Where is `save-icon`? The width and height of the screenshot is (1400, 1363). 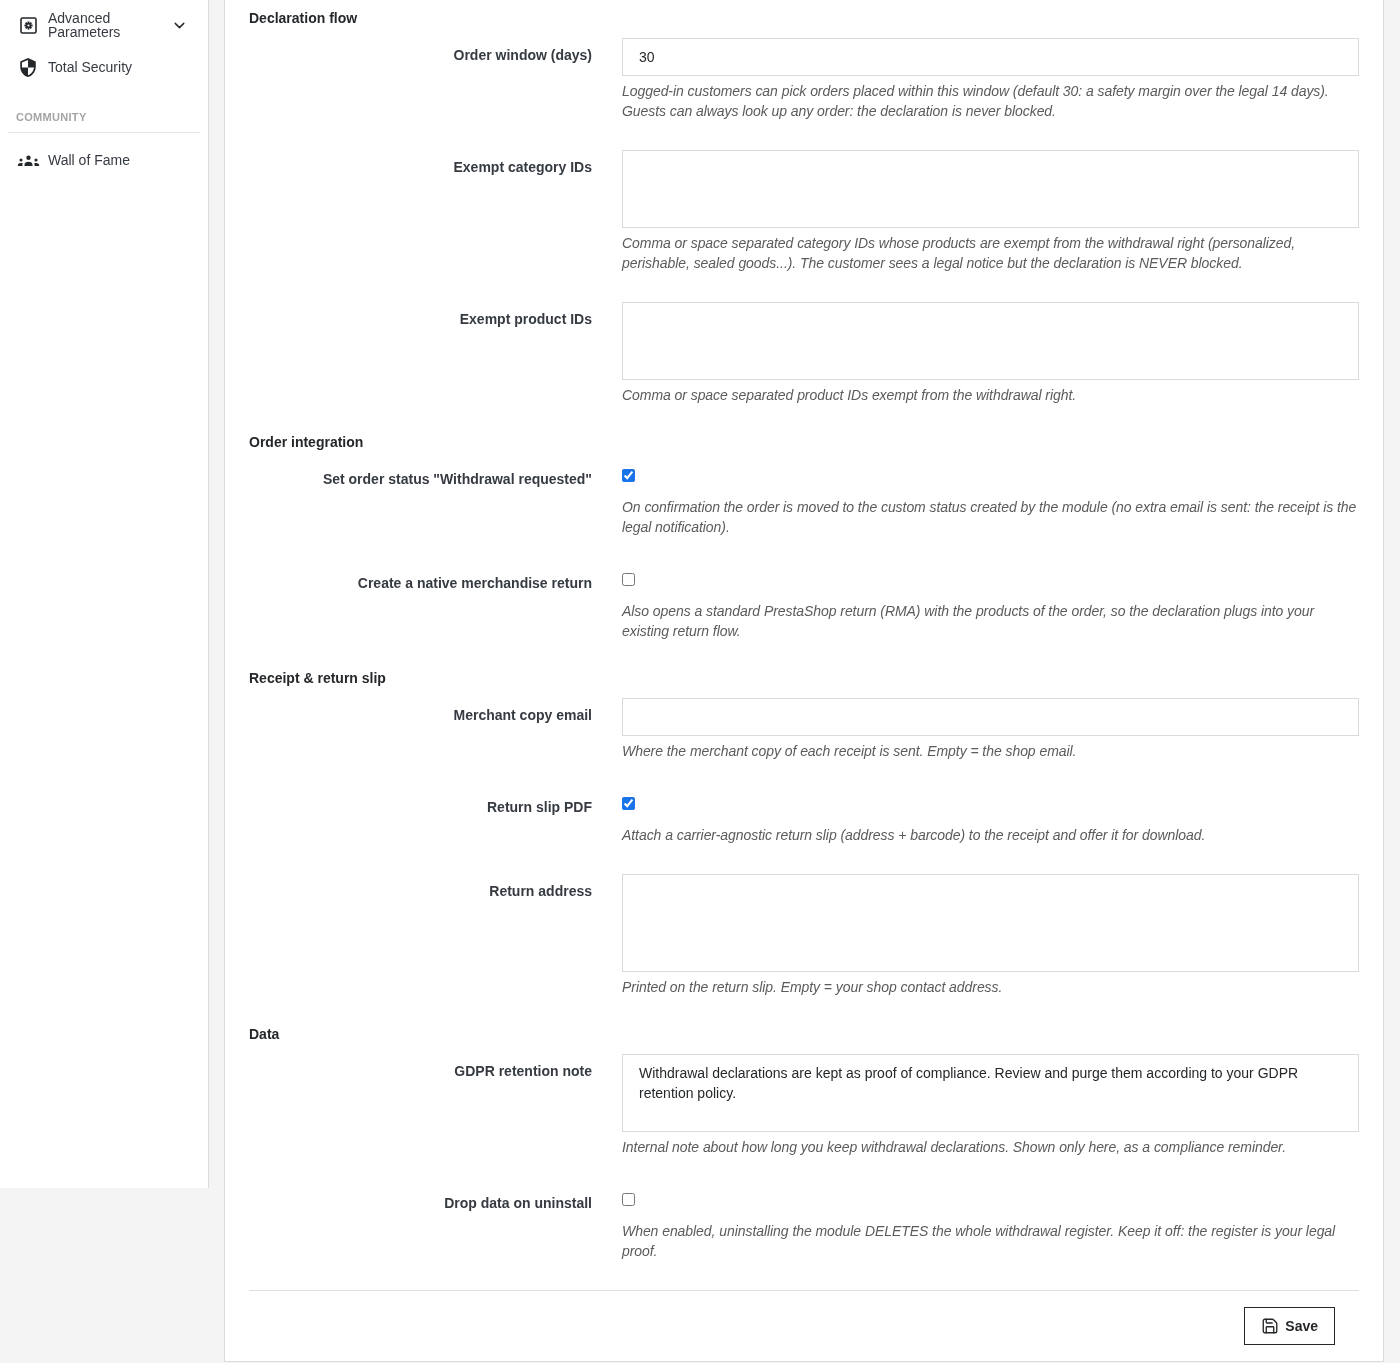
save-icon is located at coordinates (1270, 1326).